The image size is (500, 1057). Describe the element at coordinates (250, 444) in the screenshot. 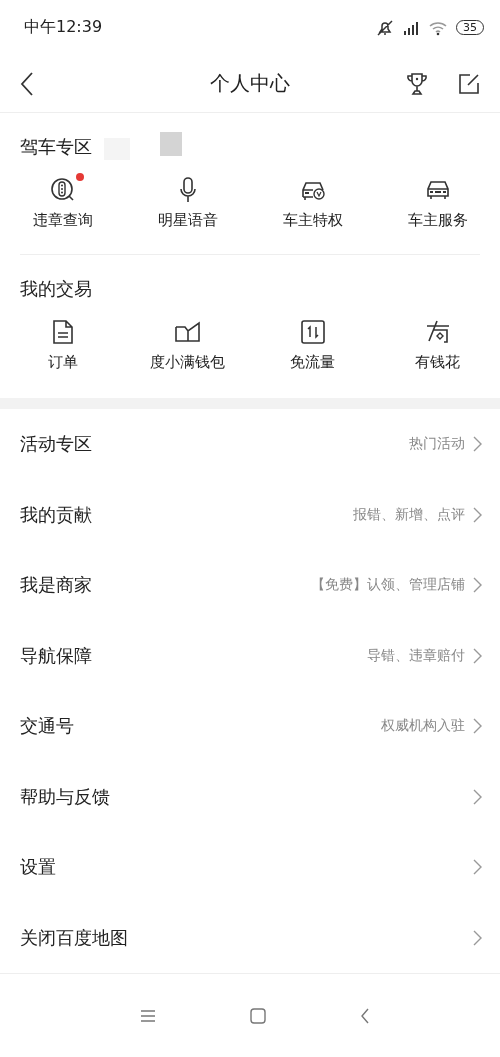

I see `menu-row: 活动专区 热门活动` at that location.